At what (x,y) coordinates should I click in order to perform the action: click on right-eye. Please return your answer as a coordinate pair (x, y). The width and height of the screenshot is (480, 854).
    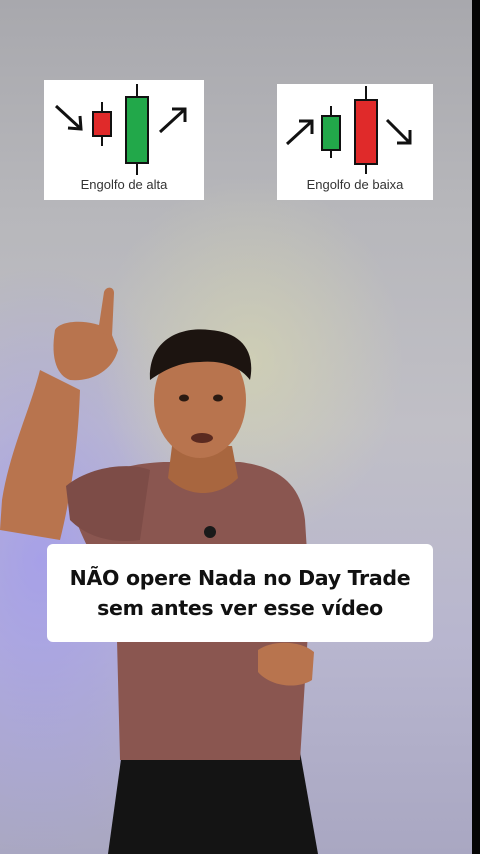
    Looking at the image, I should click on (218, 398).